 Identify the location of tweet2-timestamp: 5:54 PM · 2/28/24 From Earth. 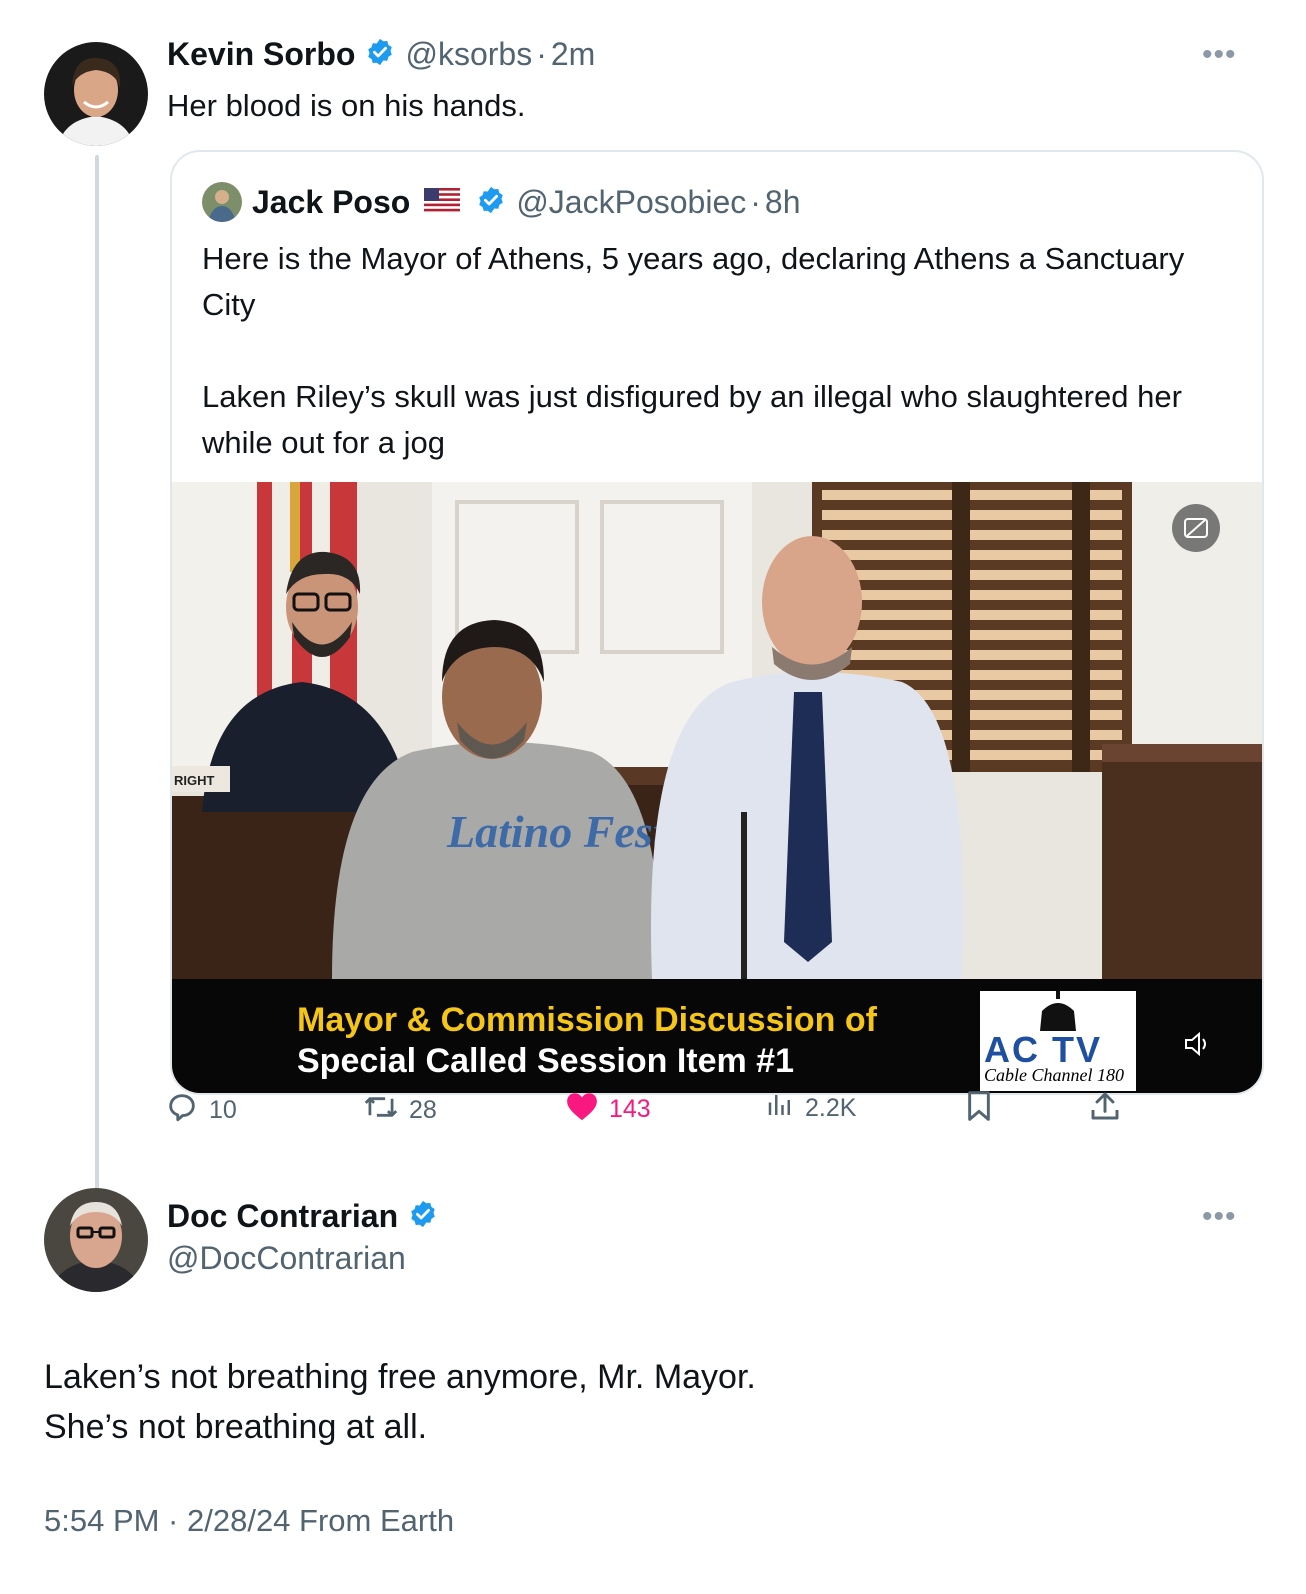
(249, 1520).